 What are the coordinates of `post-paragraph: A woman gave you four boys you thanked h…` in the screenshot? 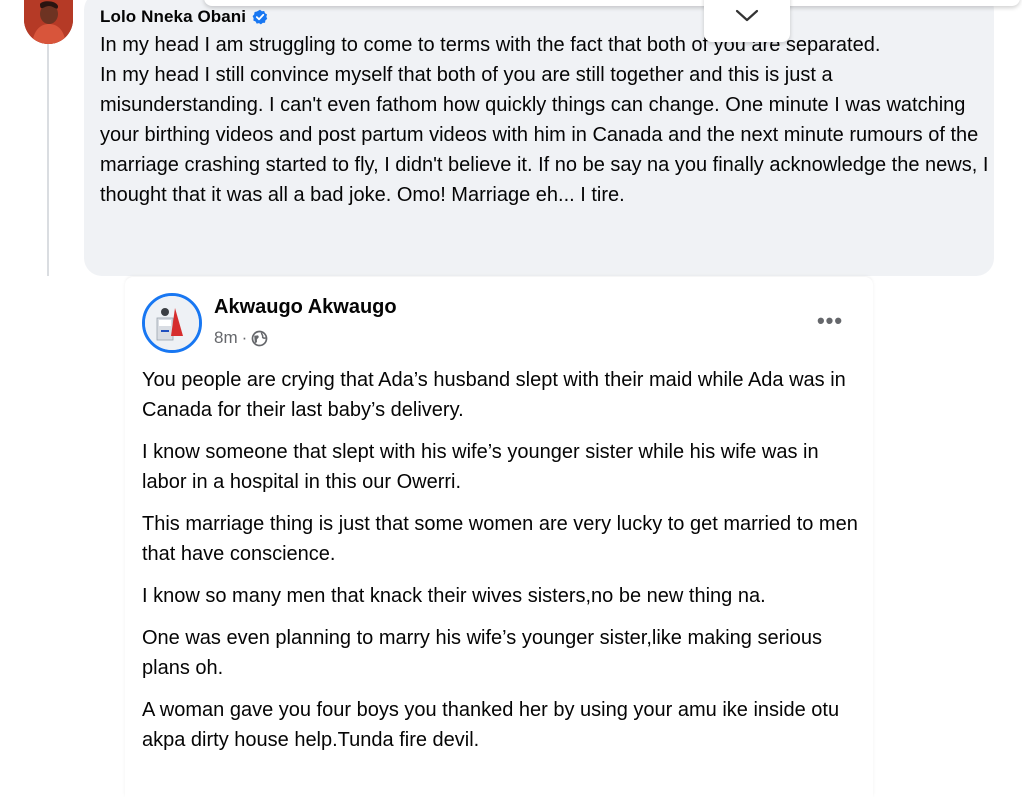 It's located at (491, 725).